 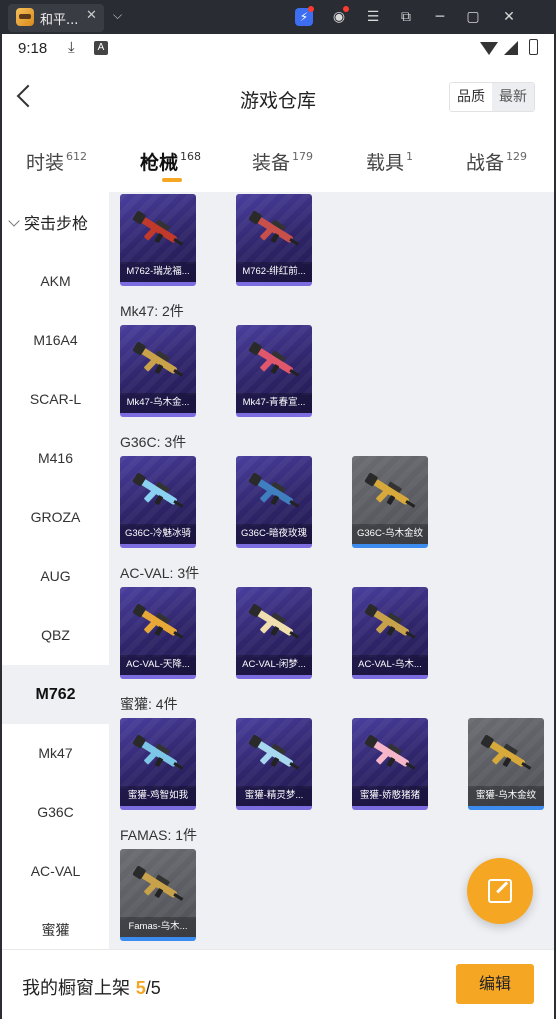 What do you see at coordinates (55, 399) in the screenshot?
I see `sidebar-item: SCAR-L` at bounding box center [55, 399].